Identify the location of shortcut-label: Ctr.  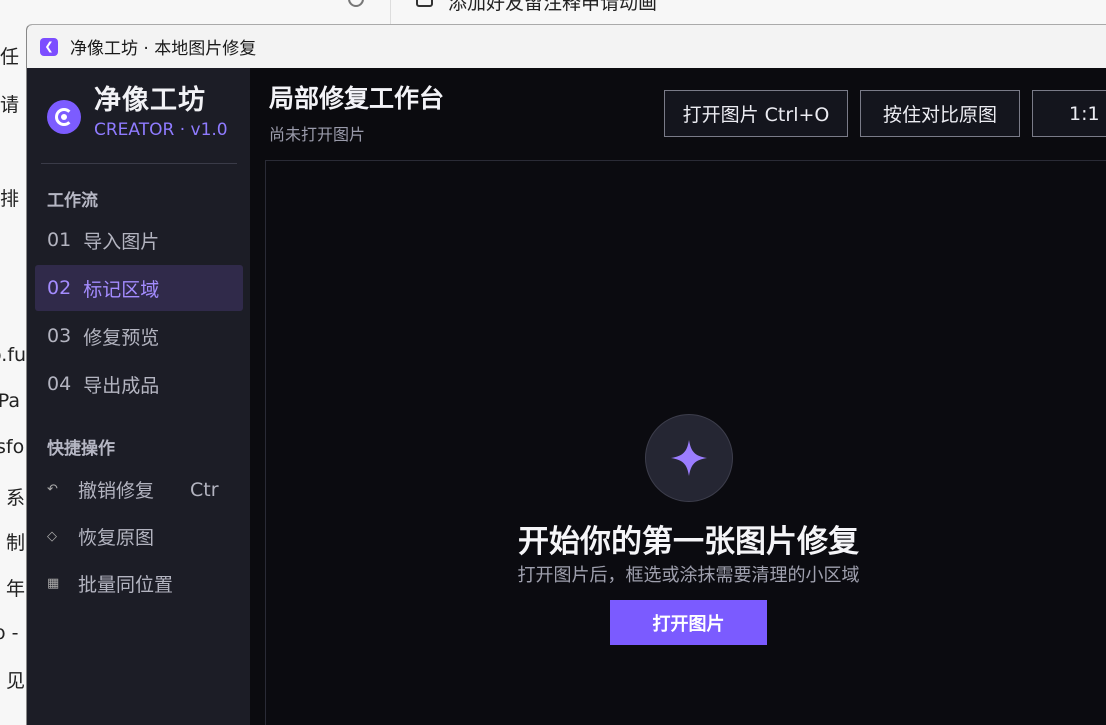
(204, 489).